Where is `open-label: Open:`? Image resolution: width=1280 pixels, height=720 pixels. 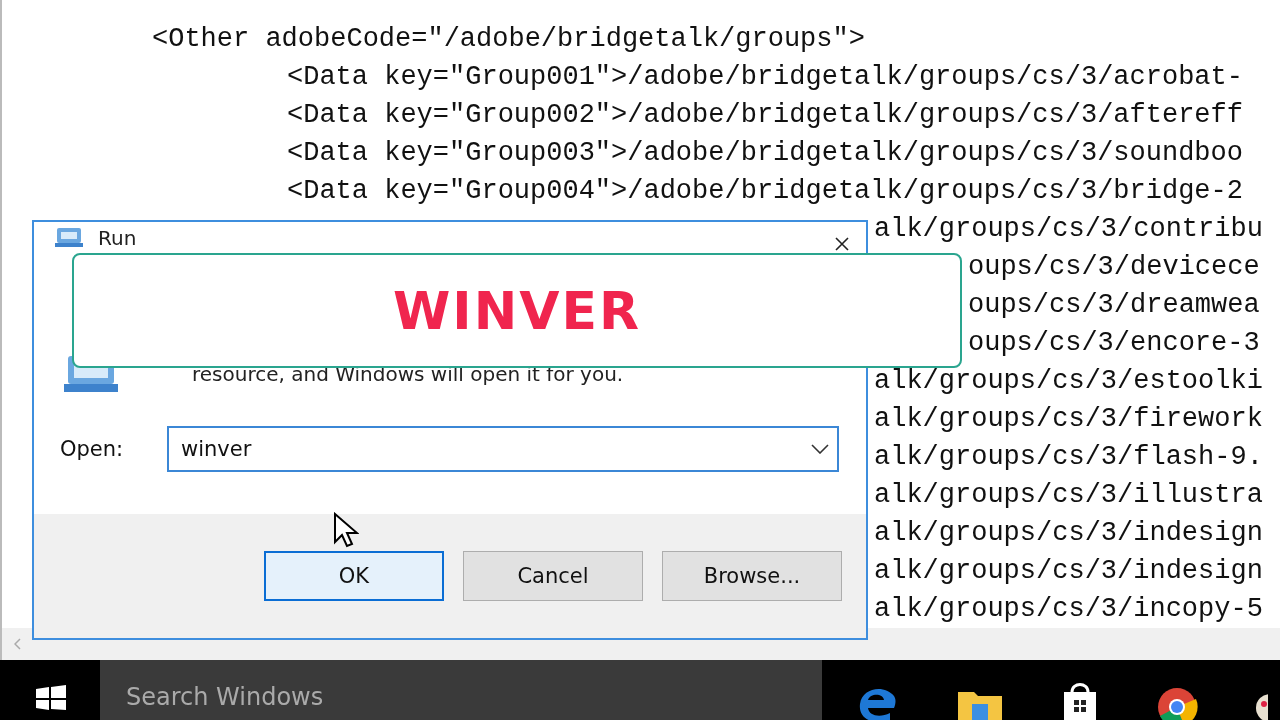
open-label: Open: is located at coordinates (92, 449).